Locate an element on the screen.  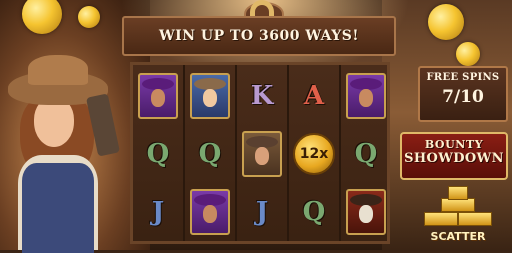
headline-banner: WIN UP TO 3600 WAYS! is located at coordinates (259, 36).